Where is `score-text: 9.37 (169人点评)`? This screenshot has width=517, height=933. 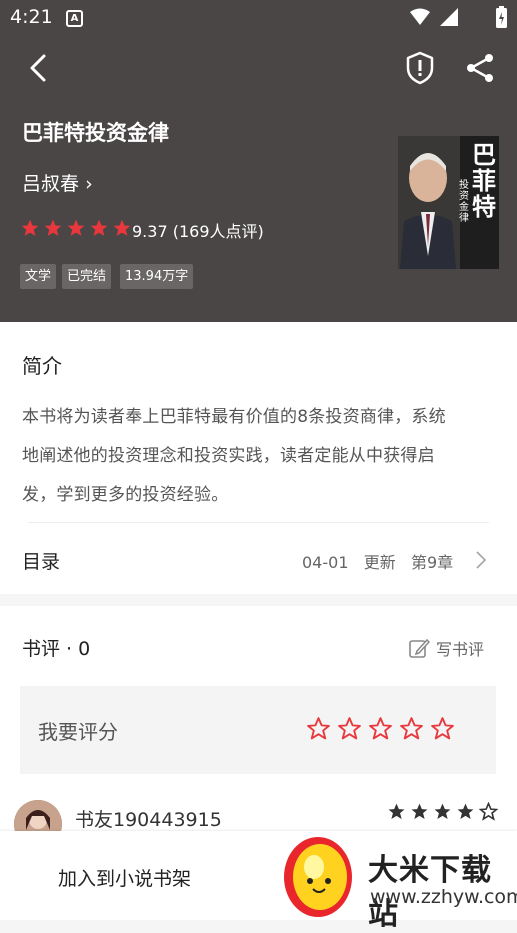
score-text: 9.37 (169人点评) is located at coordinates (198, 231).